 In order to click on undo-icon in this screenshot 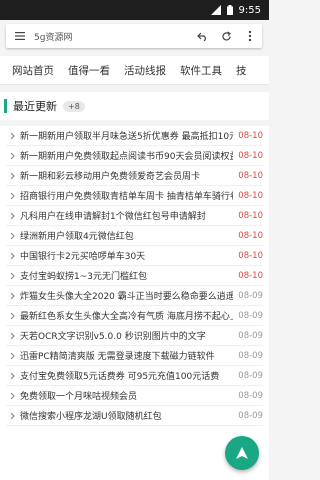, I will do `click(202, 36)`.